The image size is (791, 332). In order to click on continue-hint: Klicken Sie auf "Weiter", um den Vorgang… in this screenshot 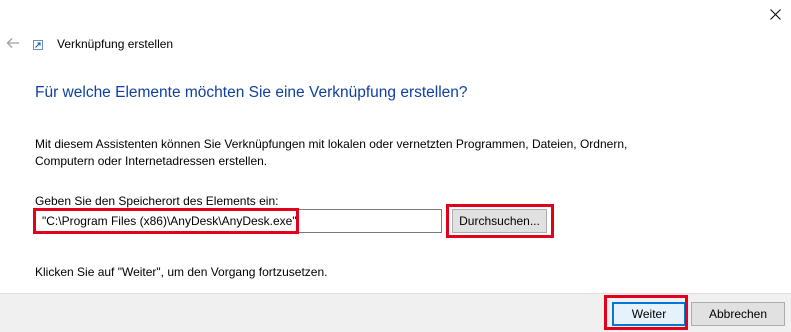, I will do `click(181, 272)`.